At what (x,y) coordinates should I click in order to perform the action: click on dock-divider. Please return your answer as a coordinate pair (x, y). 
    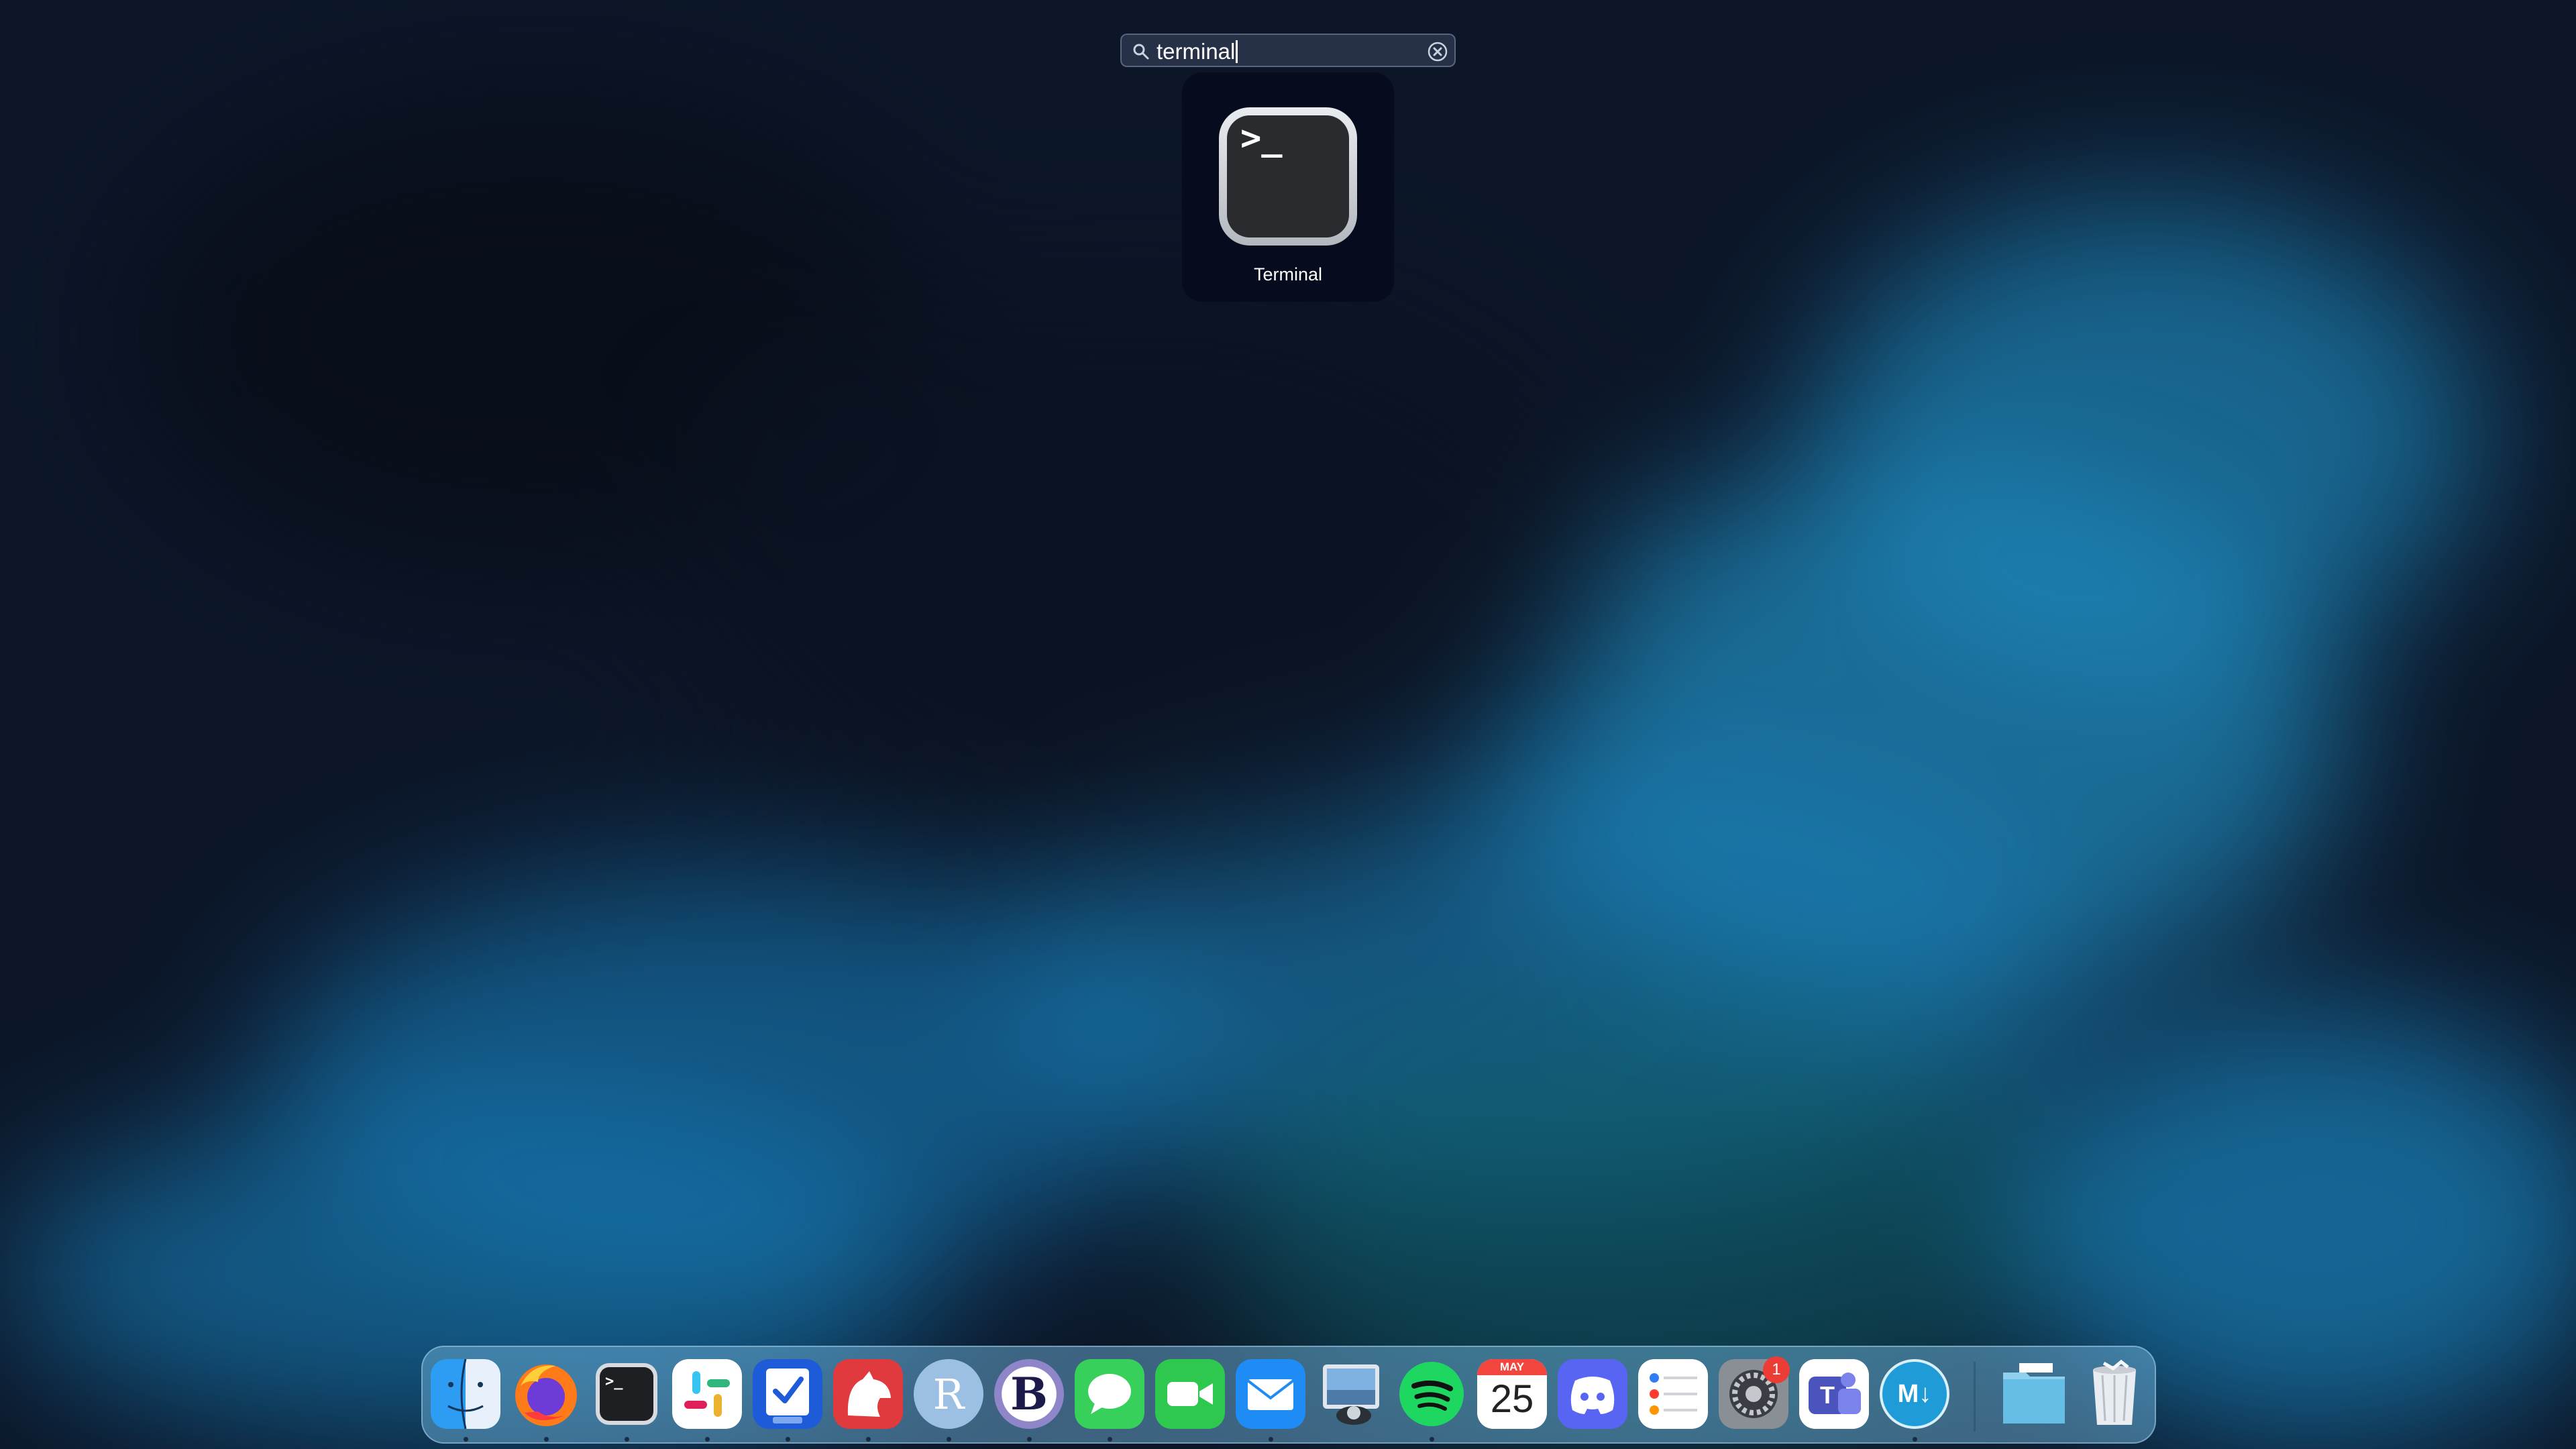
    Looking at the image, I should click on (1975, 1397).